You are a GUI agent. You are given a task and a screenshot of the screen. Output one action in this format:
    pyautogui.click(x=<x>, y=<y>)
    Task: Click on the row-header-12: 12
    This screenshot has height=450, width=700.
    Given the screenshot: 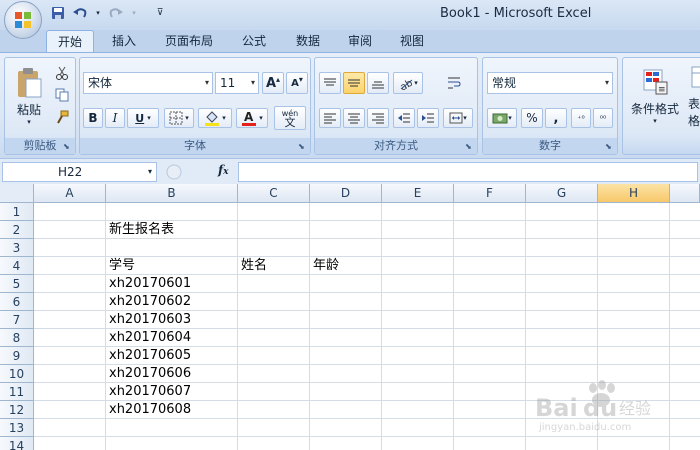 What is the action you would take?
    pyautogui.click(x=17, y=410)
    